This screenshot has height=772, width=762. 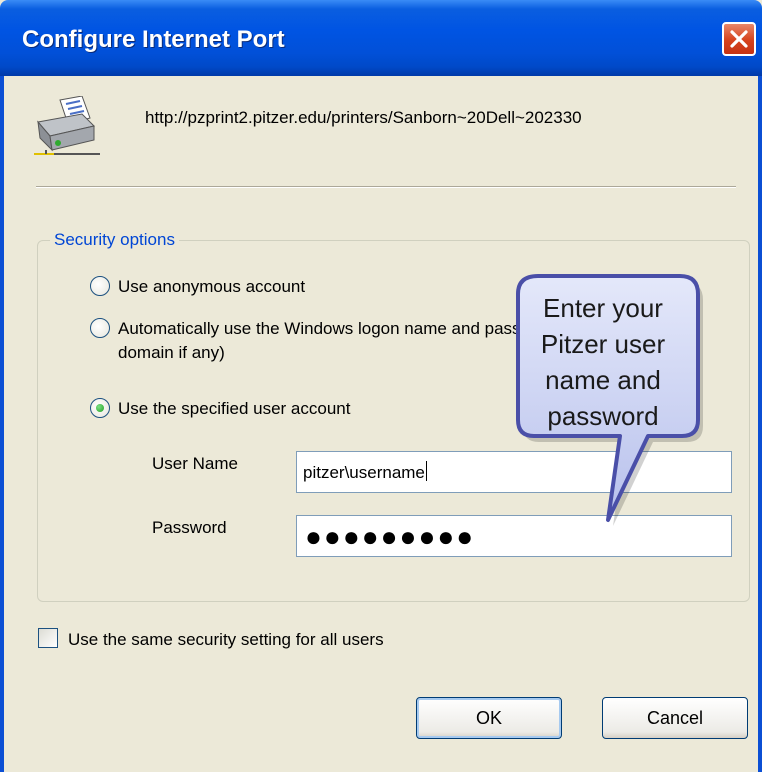 I want to click on radio-specified-user-account, so click(x=100, y=408).